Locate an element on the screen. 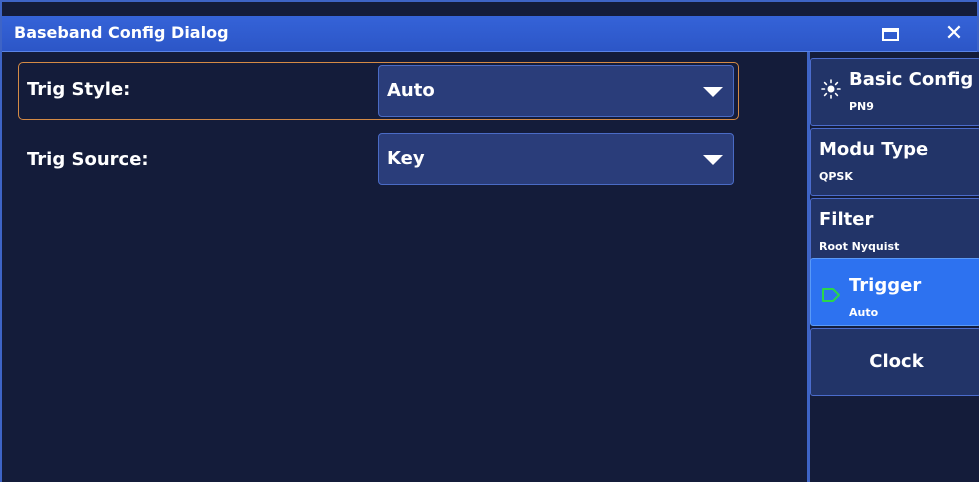 This screenshot has width=979, height=482. close-button: ✕ is located at coordinates (954, 34).